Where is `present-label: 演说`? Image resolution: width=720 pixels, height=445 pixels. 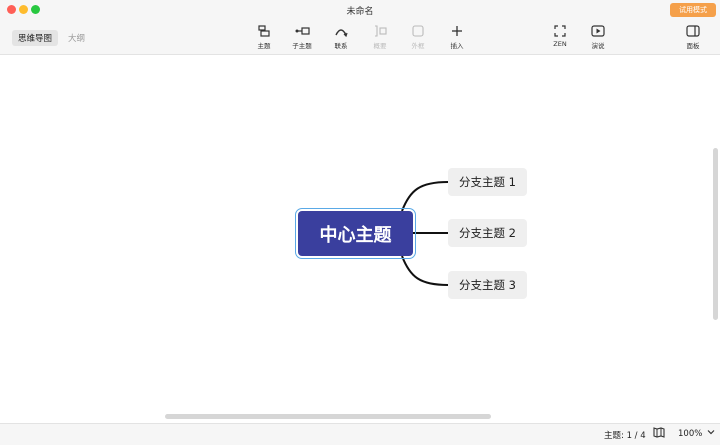
present-label: 演说 is located at coordinates (598, 46).